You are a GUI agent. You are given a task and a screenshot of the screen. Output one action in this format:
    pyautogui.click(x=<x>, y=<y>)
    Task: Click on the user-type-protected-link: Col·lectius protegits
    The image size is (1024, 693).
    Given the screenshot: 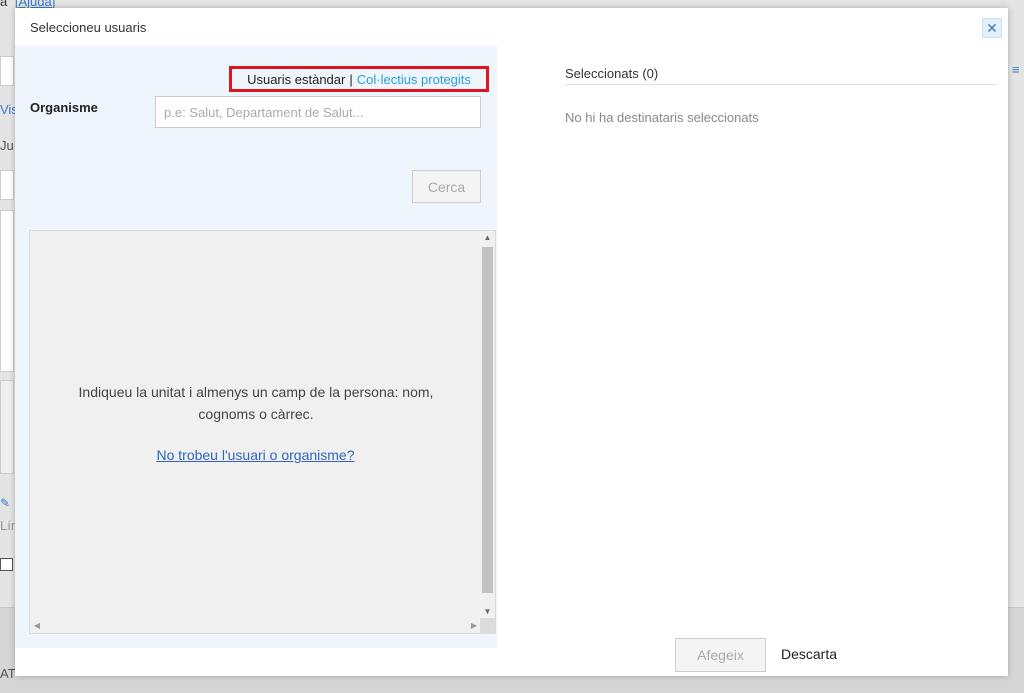 What is the action you would take?
    pyautogui.click(x=414, y=79)
    